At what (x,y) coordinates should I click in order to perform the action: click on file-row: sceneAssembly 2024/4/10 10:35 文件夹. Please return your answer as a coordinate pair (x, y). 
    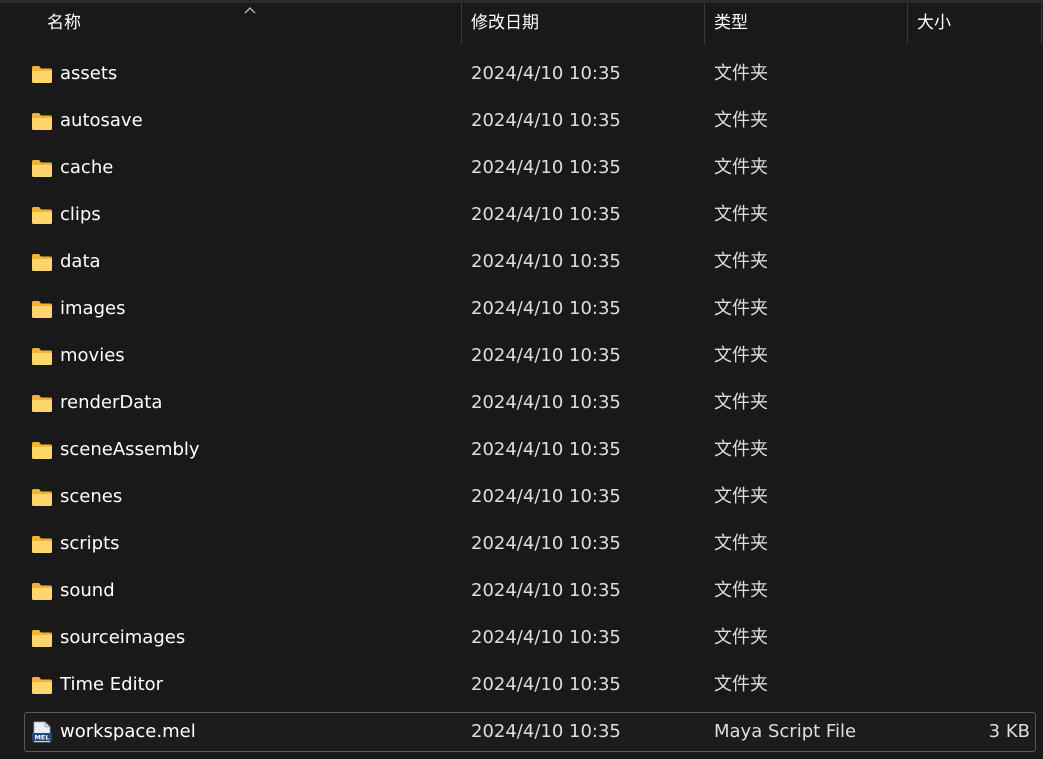
    Looking at the image, I should click on (530, 450).